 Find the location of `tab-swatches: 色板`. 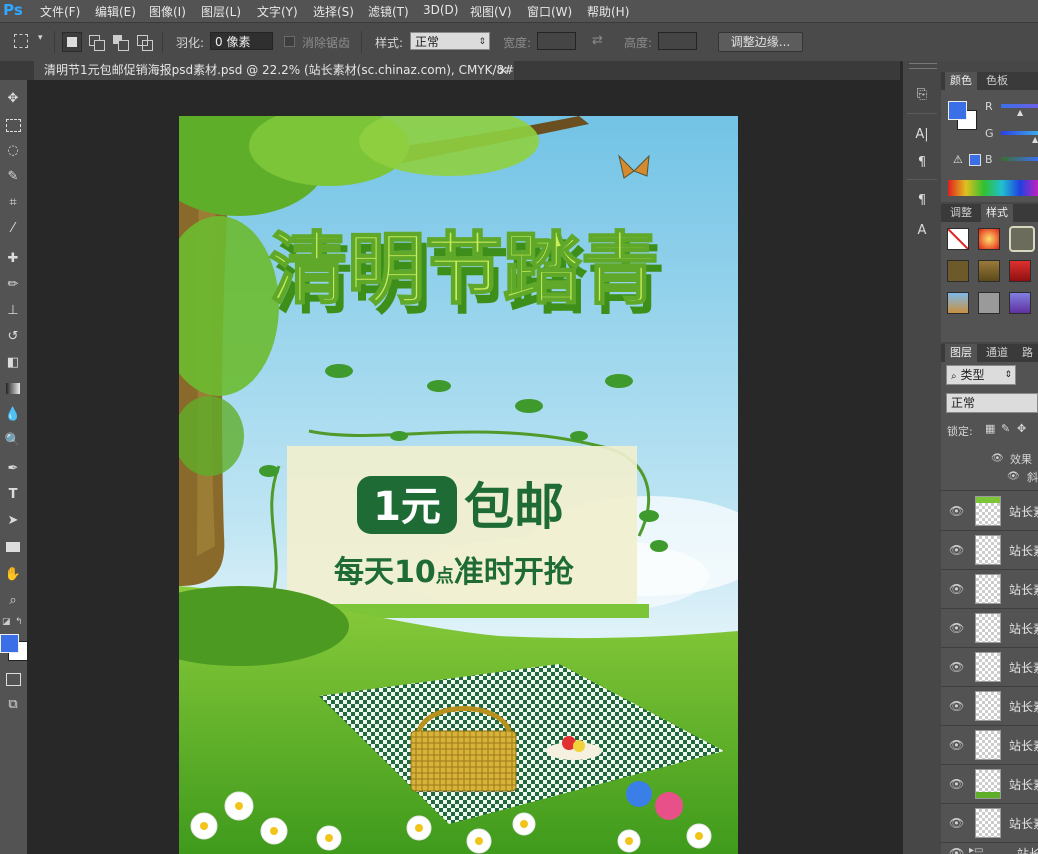

tab-swatches: 色板 is located at coordinates (997, 81).